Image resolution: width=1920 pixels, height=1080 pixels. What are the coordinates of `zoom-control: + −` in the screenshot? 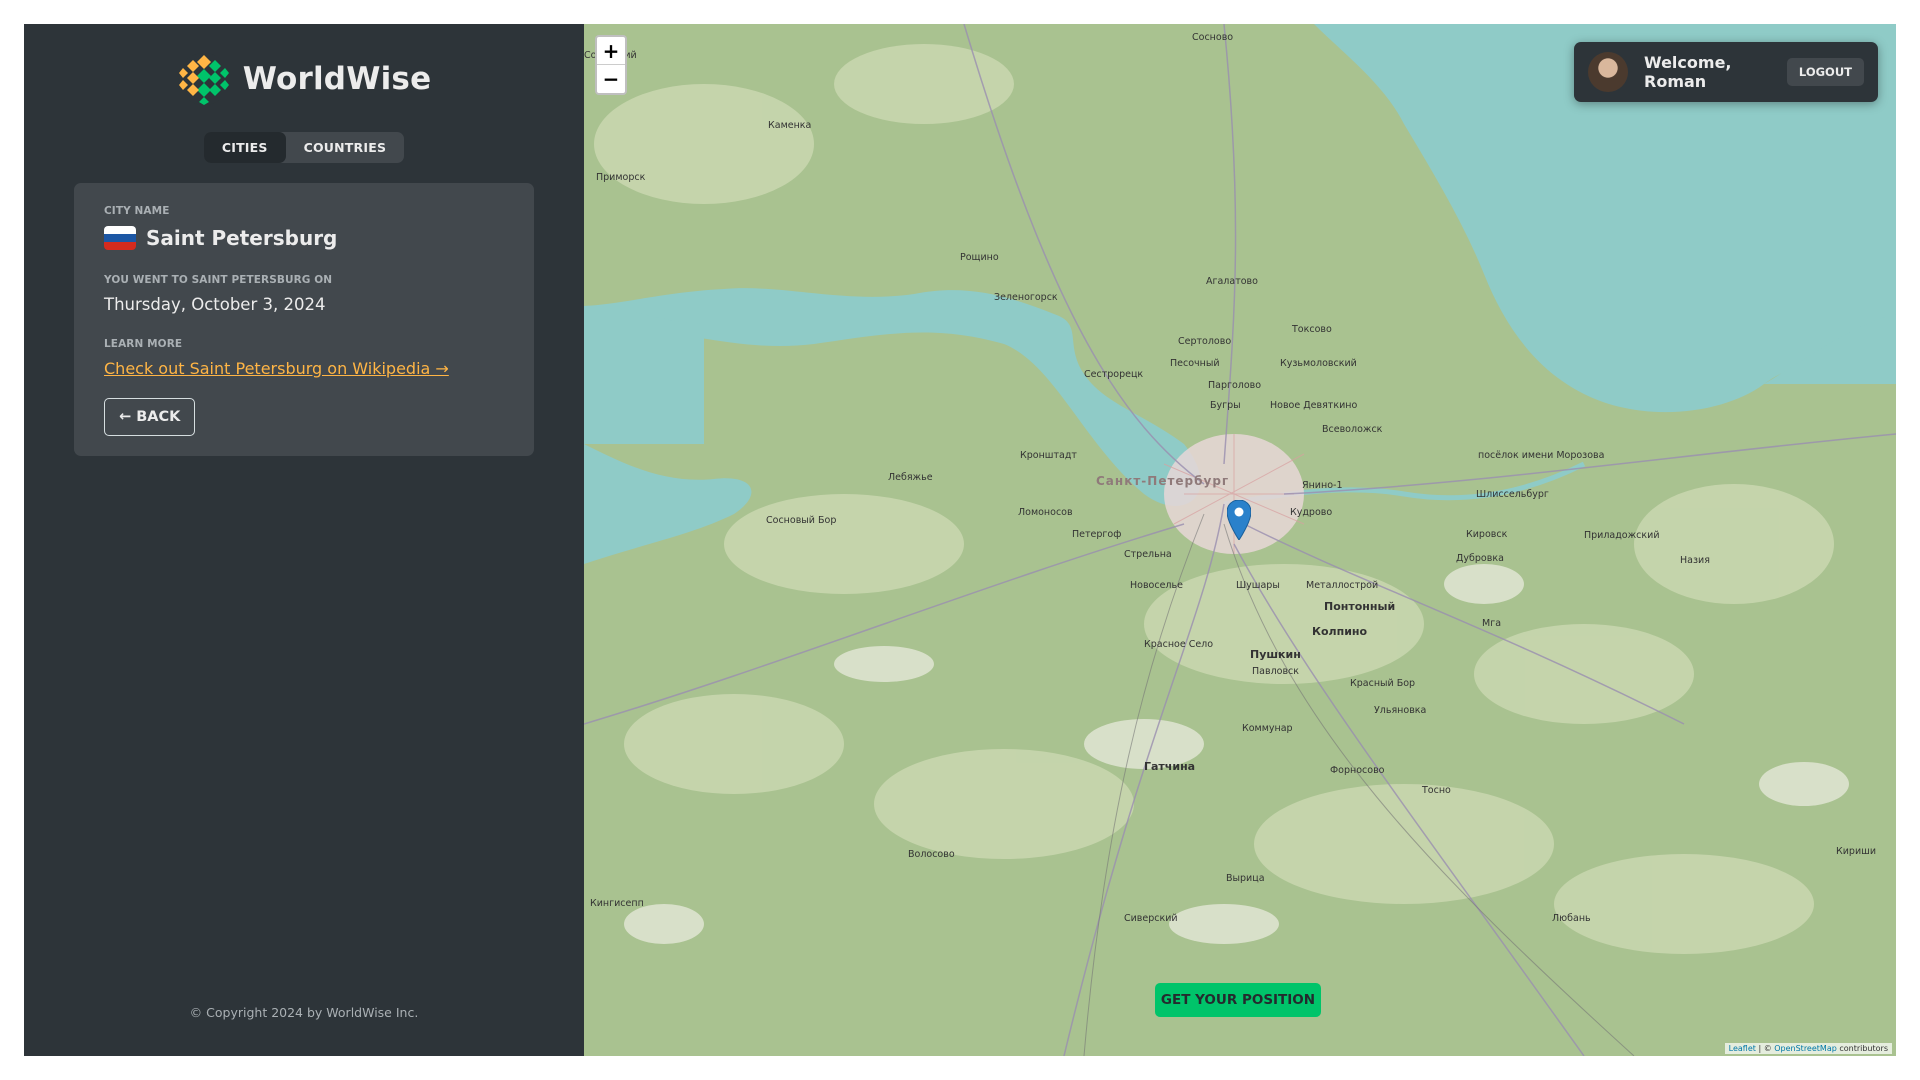 It's located at (611, 65).